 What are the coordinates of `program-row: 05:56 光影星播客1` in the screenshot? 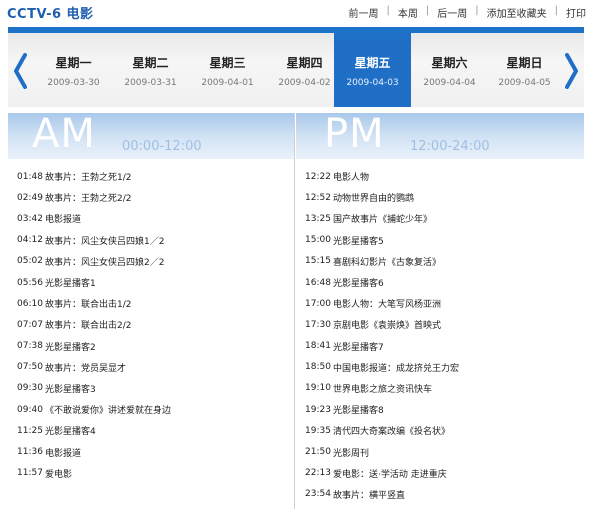 It's located at (152, 282).